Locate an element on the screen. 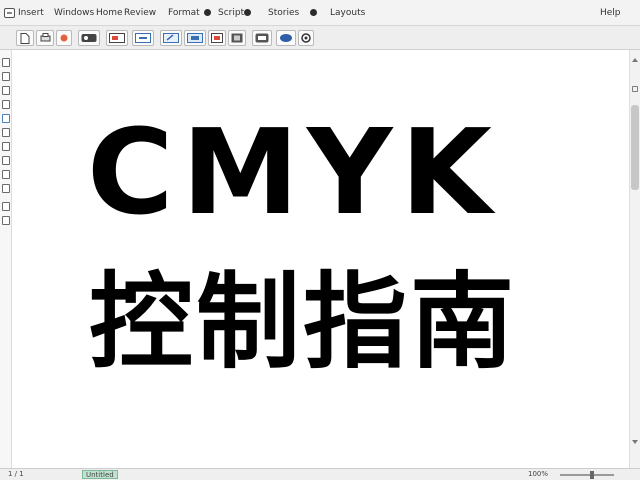 This screenshot has width=640, height=480. book-button is located at coordinates (237, 38).